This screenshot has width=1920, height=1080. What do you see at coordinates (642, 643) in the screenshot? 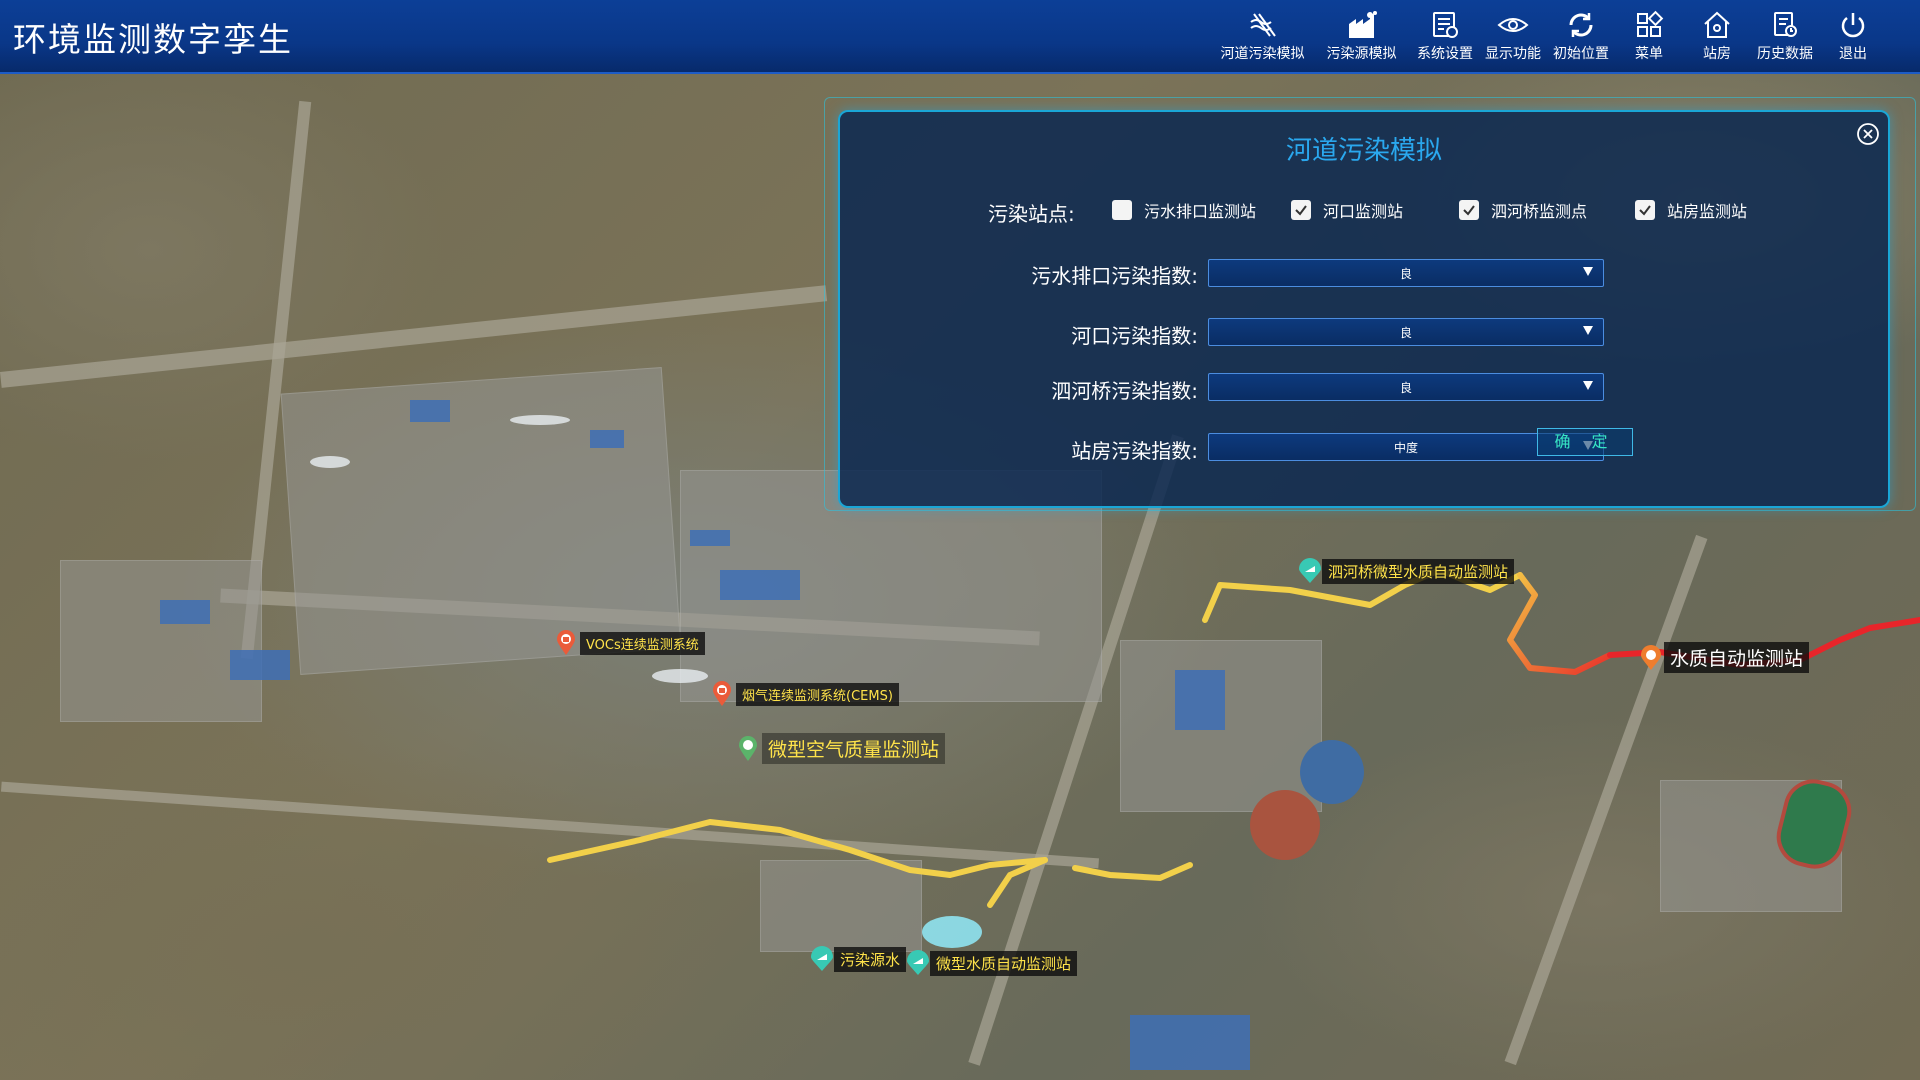
I see `marker-label: VOCs连续监测系统` at bounding box center [642, 643].